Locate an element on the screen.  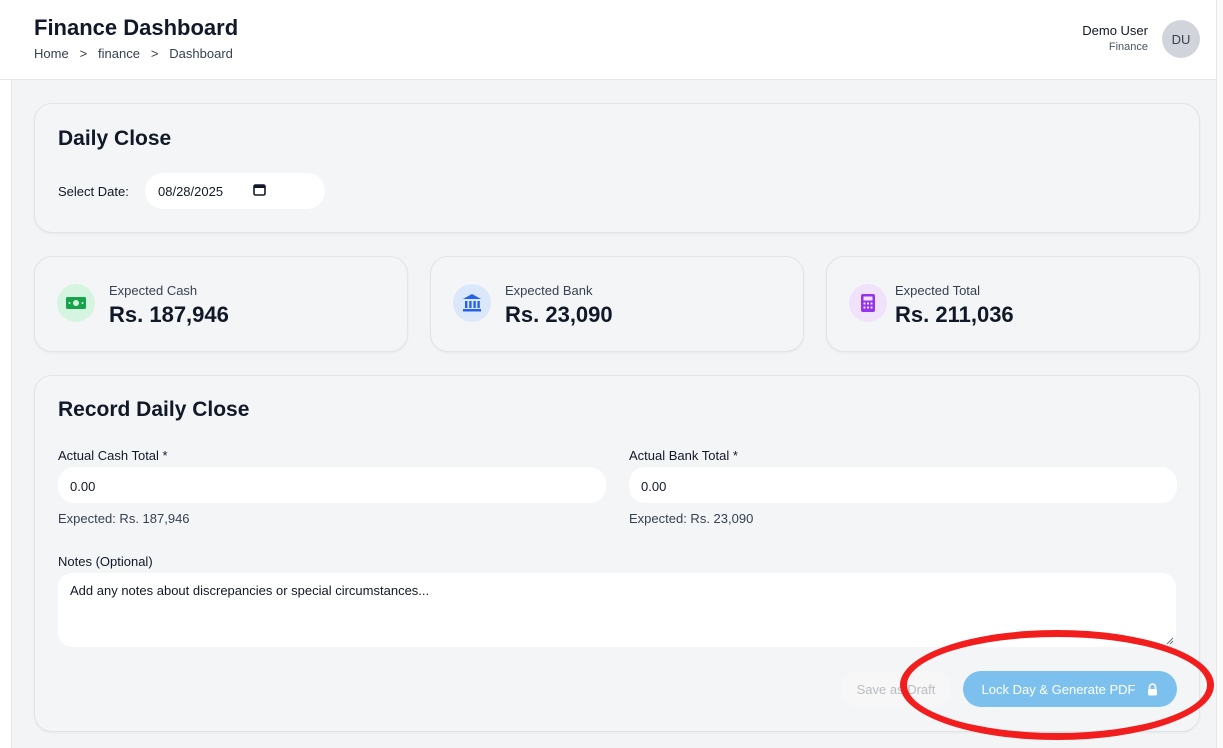
bank-icon is located at coordinates (472, 303).